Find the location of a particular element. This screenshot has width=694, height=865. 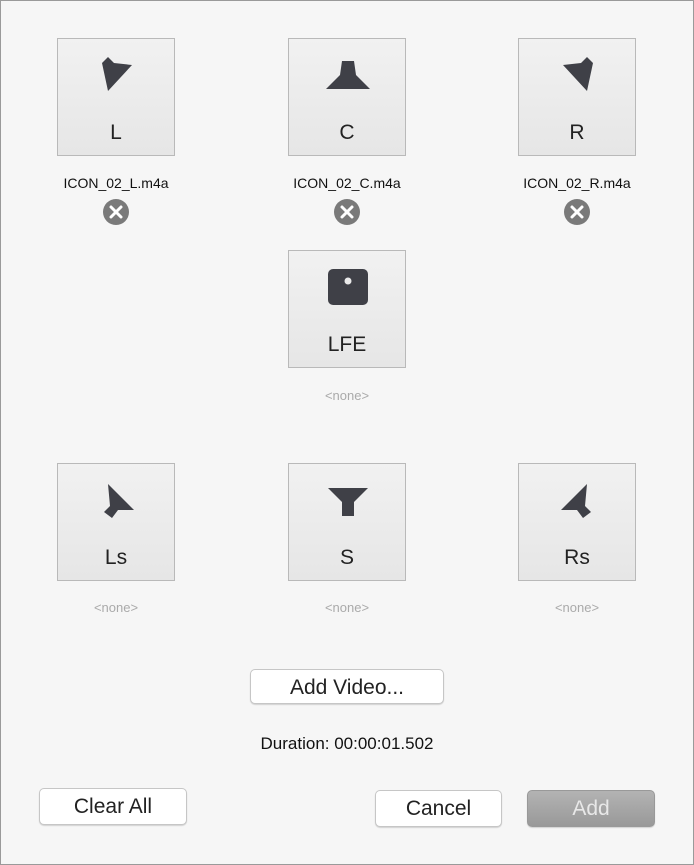

remove-C-icon is located at coordinates (347, 212).